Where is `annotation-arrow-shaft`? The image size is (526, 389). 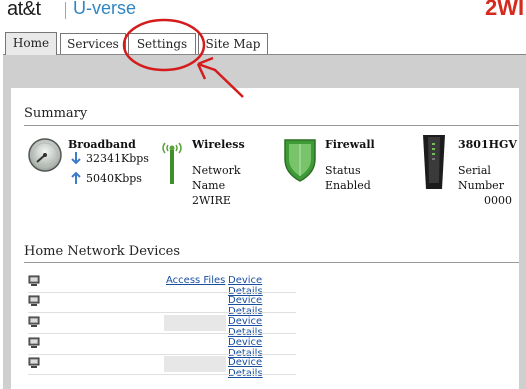
annotation-arrow-shaft is located at coordinates (220, 80).